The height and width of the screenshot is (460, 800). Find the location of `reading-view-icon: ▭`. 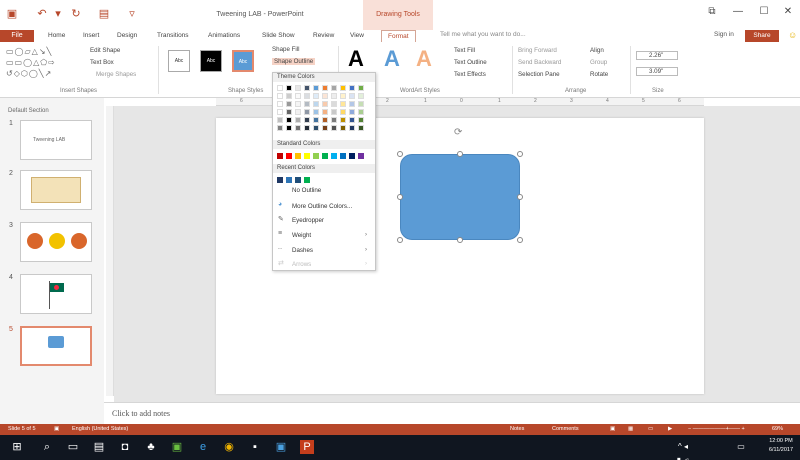

reading-view-icon: ▭ is located at coordinates (650, 429).